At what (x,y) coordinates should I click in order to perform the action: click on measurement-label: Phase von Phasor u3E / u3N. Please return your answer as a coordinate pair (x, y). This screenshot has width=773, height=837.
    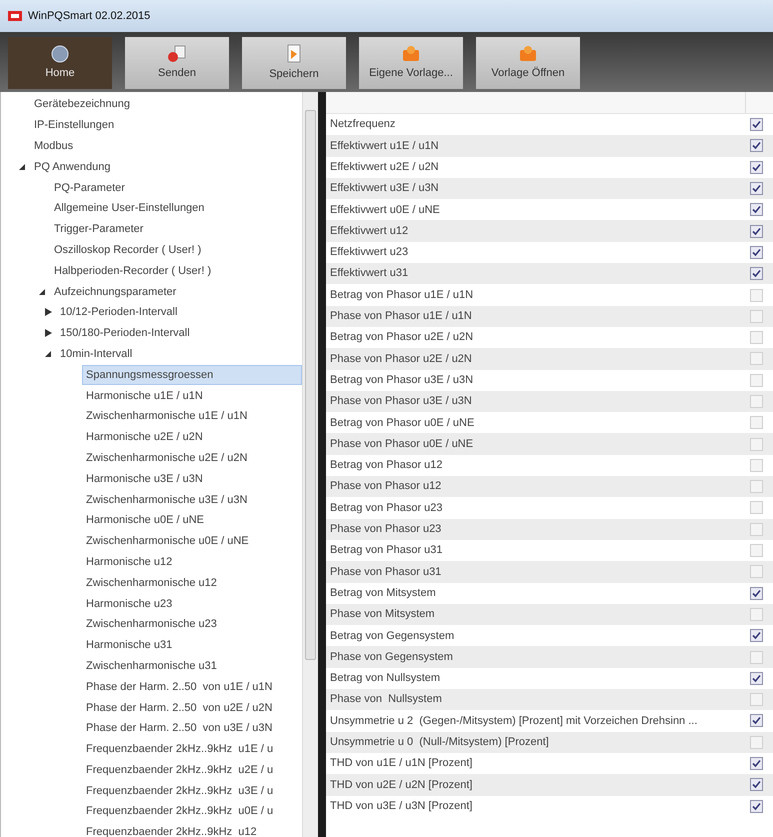
    Looking at the image, I should click on (401, 402).